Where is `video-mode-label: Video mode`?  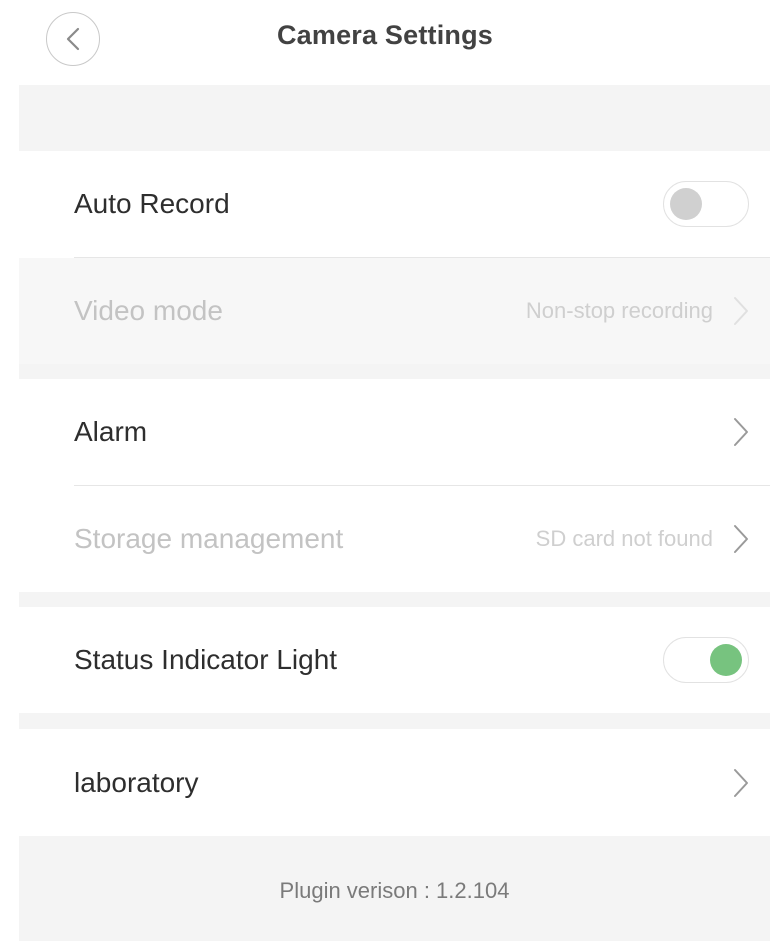
video-mode-label: Video mode is located at coordinates (148, 310).